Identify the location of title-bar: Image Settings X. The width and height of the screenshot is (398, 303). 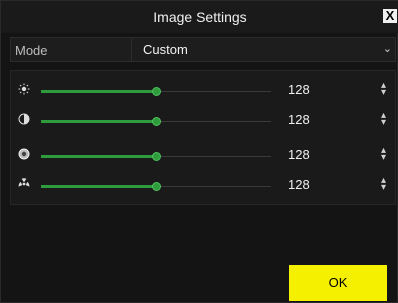
(199, 17).